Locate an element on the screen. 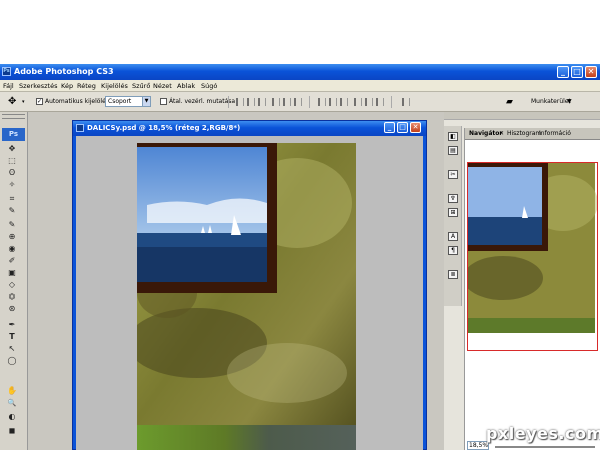 This screenshot has height=450, width=600. toolbox: Ps ✥ ⬚ ʘ ✧ ⌗ ✎ ✎ ⊕ ◉ ✐ ▣ ◇ ⏣ ⊛ ✒ T ↖ ◯ ✋ is located at coordinates (14, 281).